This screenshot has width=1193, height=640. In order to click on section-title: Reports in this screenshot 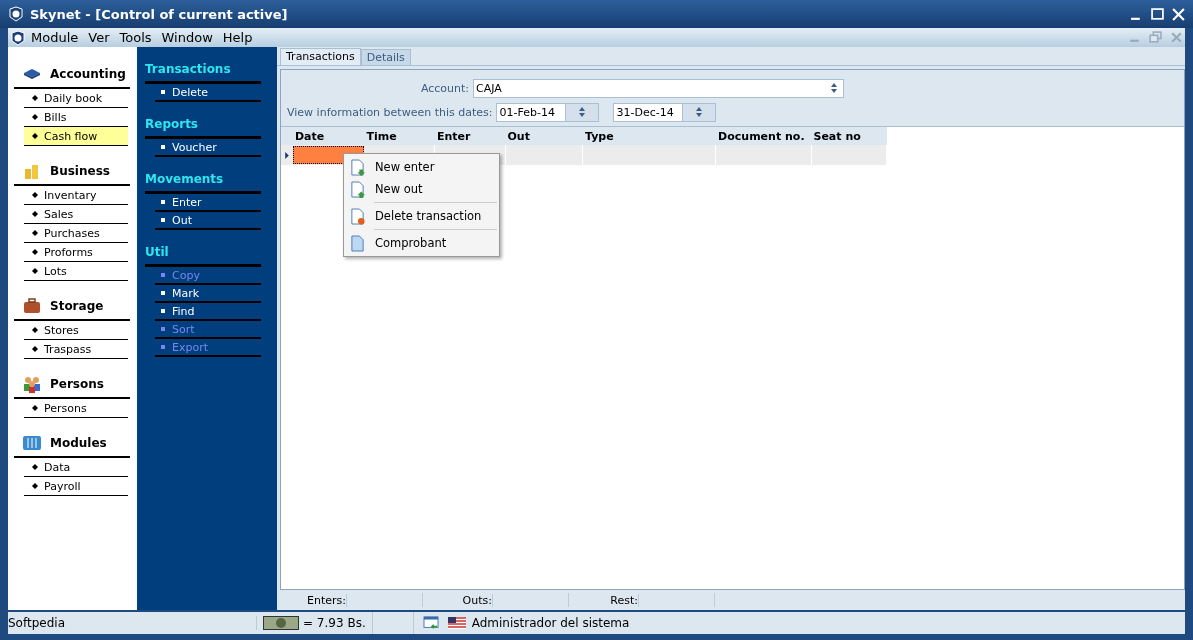, I will do `click(203, 125)`.